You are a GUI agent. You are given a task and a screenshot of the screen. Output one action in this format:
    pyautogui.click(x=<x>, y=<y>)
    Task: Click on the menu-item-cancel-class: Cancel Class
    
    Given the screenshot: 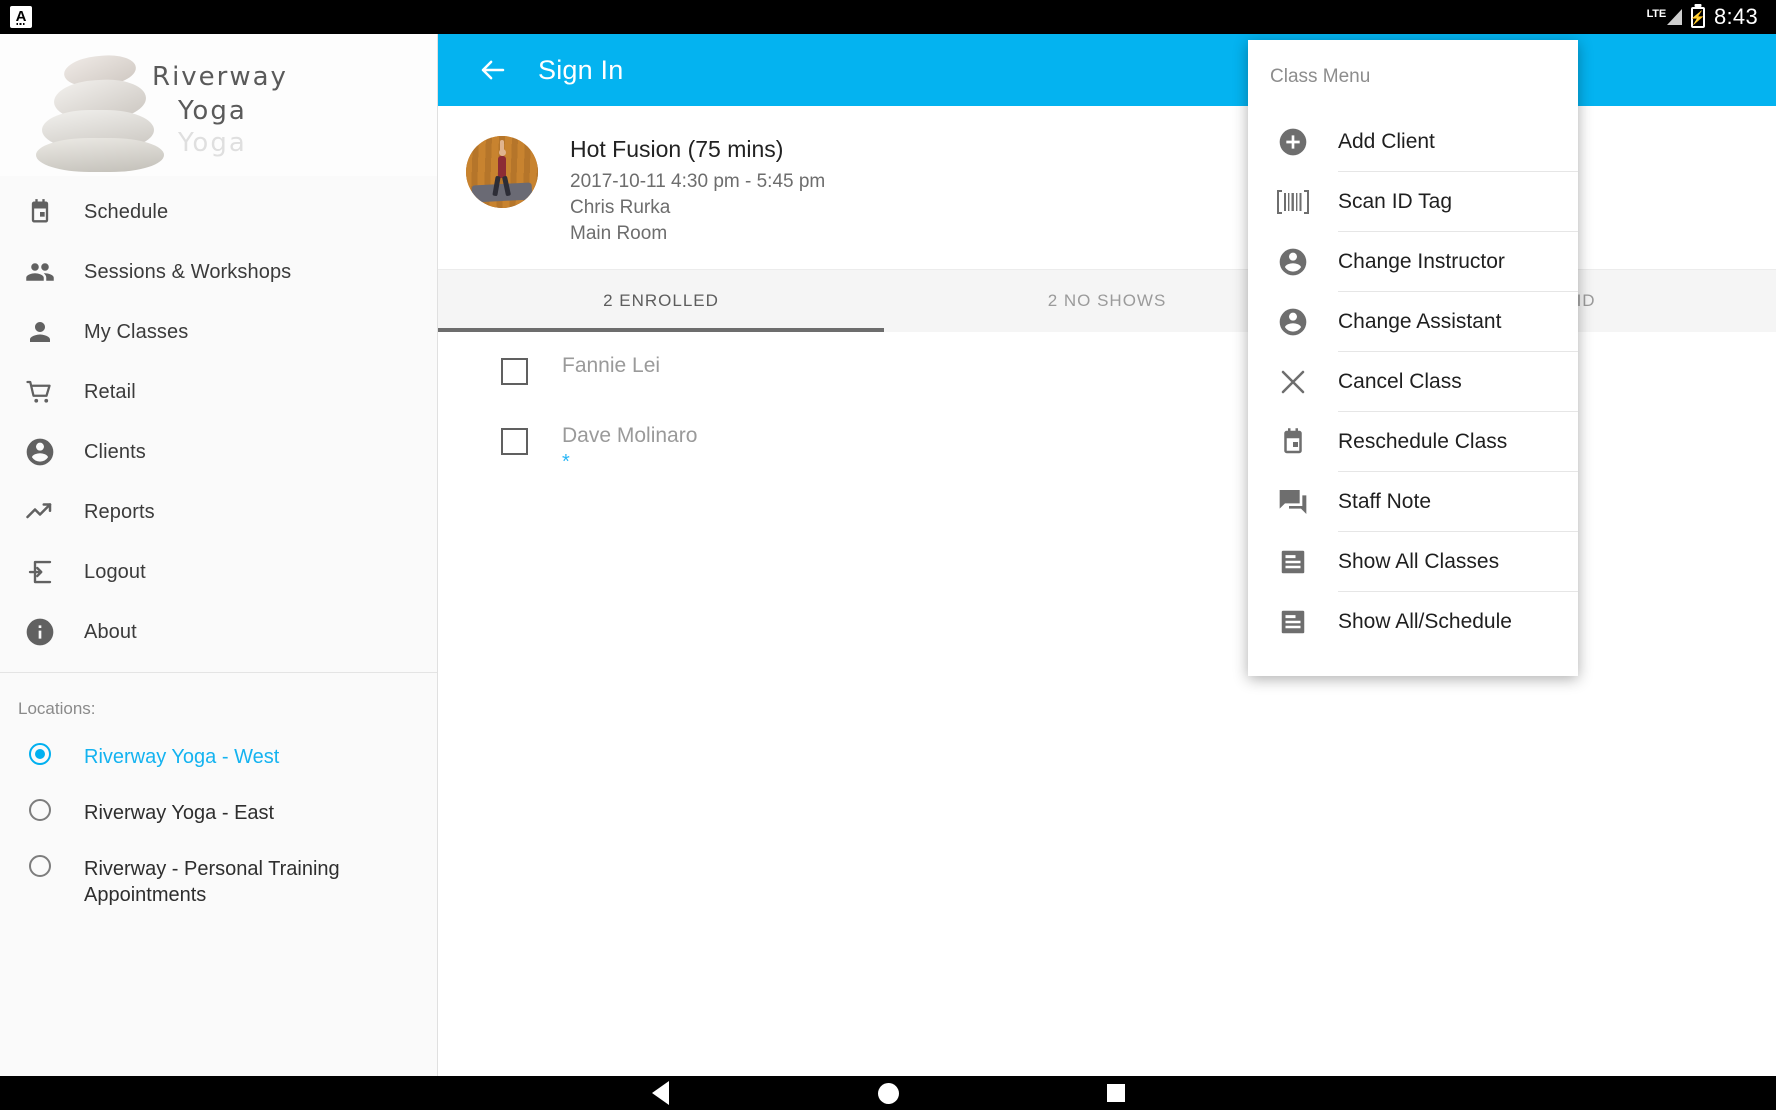 What is the action you would take?
    pyautogui.click(x=1413, y=382)
    